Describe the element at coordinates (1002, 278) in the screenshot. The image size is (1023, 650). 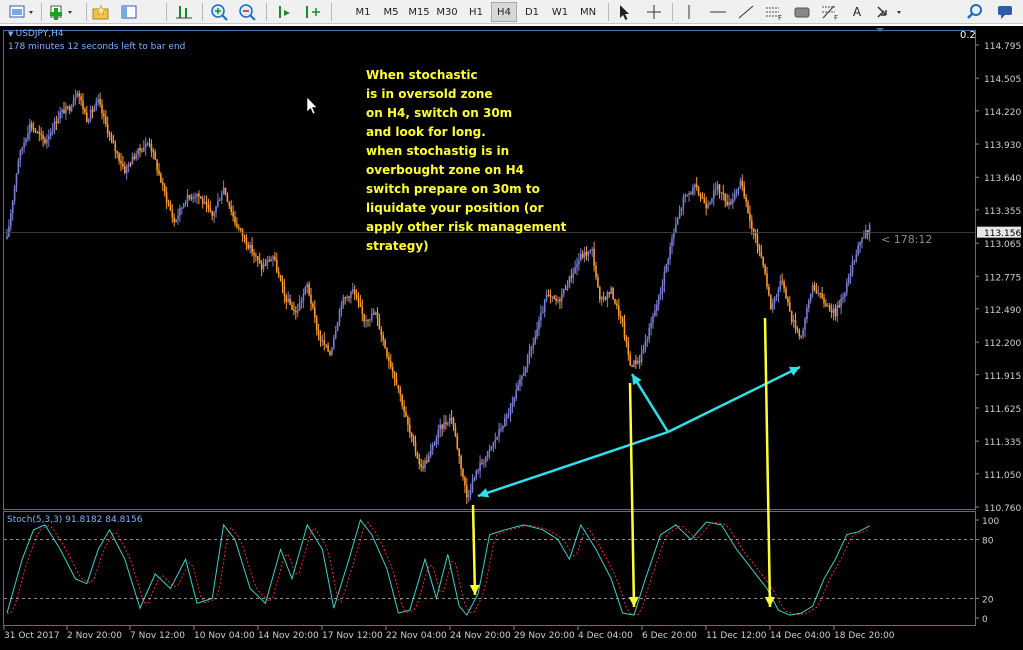
I see `price-tick-label: 112.775` at that location.